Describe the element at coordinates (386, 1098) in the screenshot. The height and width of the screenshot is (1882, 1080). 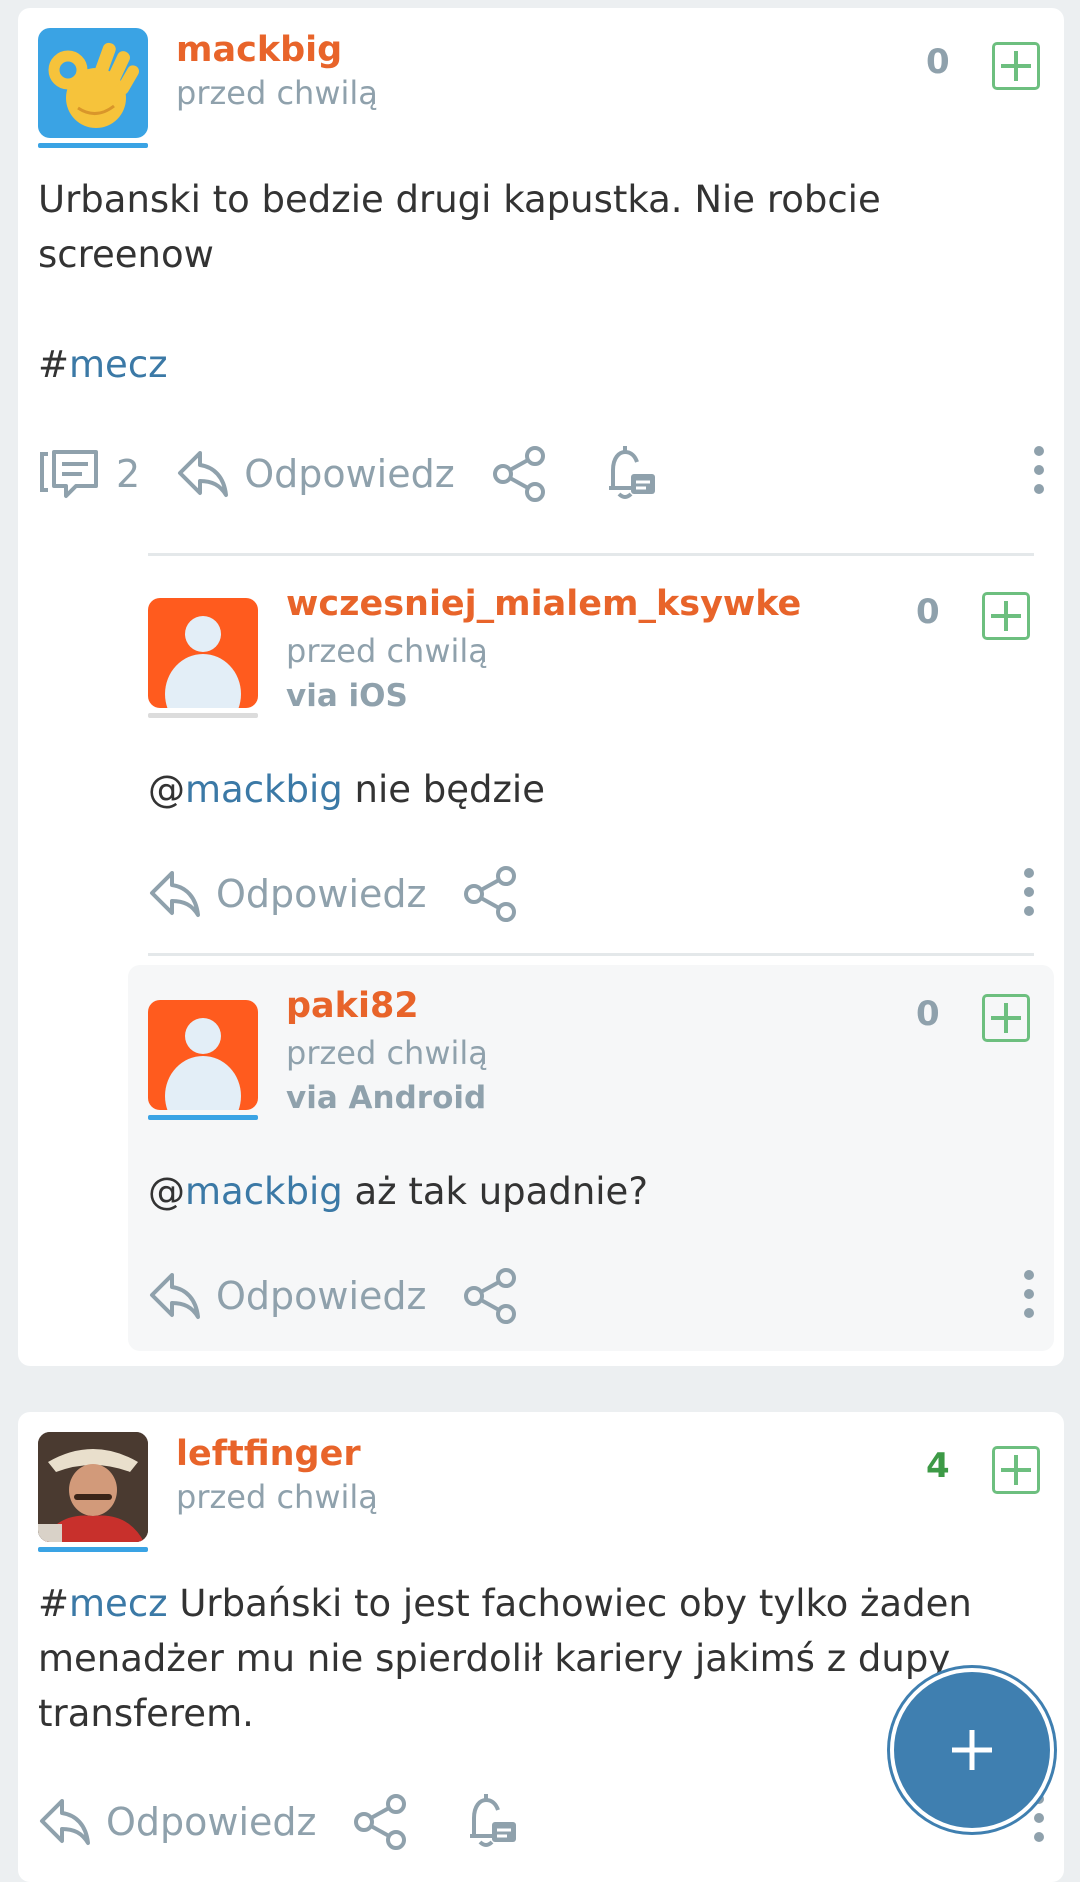
I see `reply-via: via Android` at that location.